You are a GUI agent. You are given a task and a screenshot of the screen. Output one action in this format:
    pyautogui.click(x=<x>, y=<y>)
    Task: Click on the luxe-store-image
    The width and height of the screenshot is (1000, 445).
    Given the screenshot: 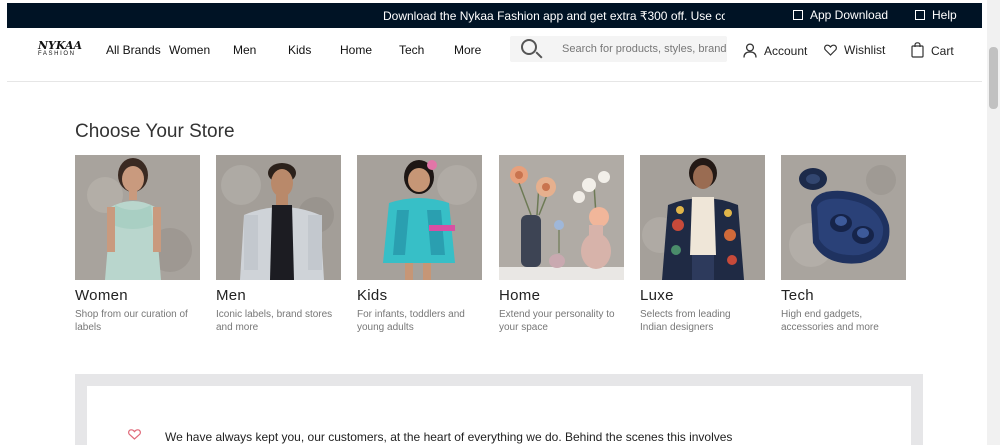 What is the action you would take?
    pyautogui.click(x=702, y=217)
    